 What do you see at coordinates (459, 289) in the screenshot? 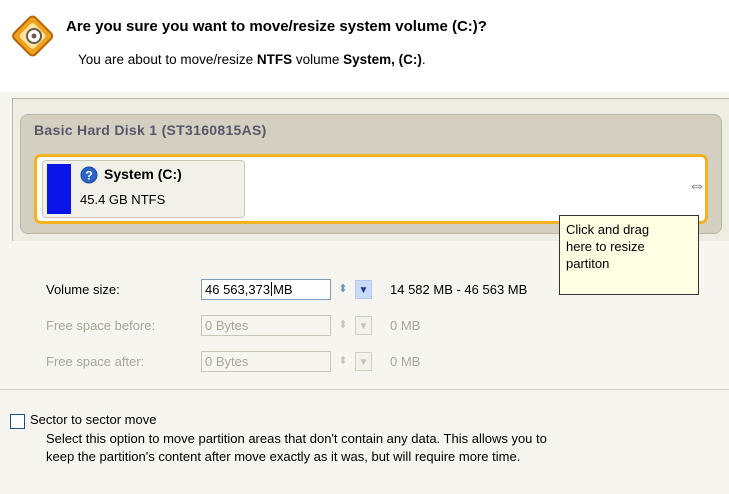
I see `volume-size-range: 14 582 MB - 46 563 MB` at bounding box center [459, 289].